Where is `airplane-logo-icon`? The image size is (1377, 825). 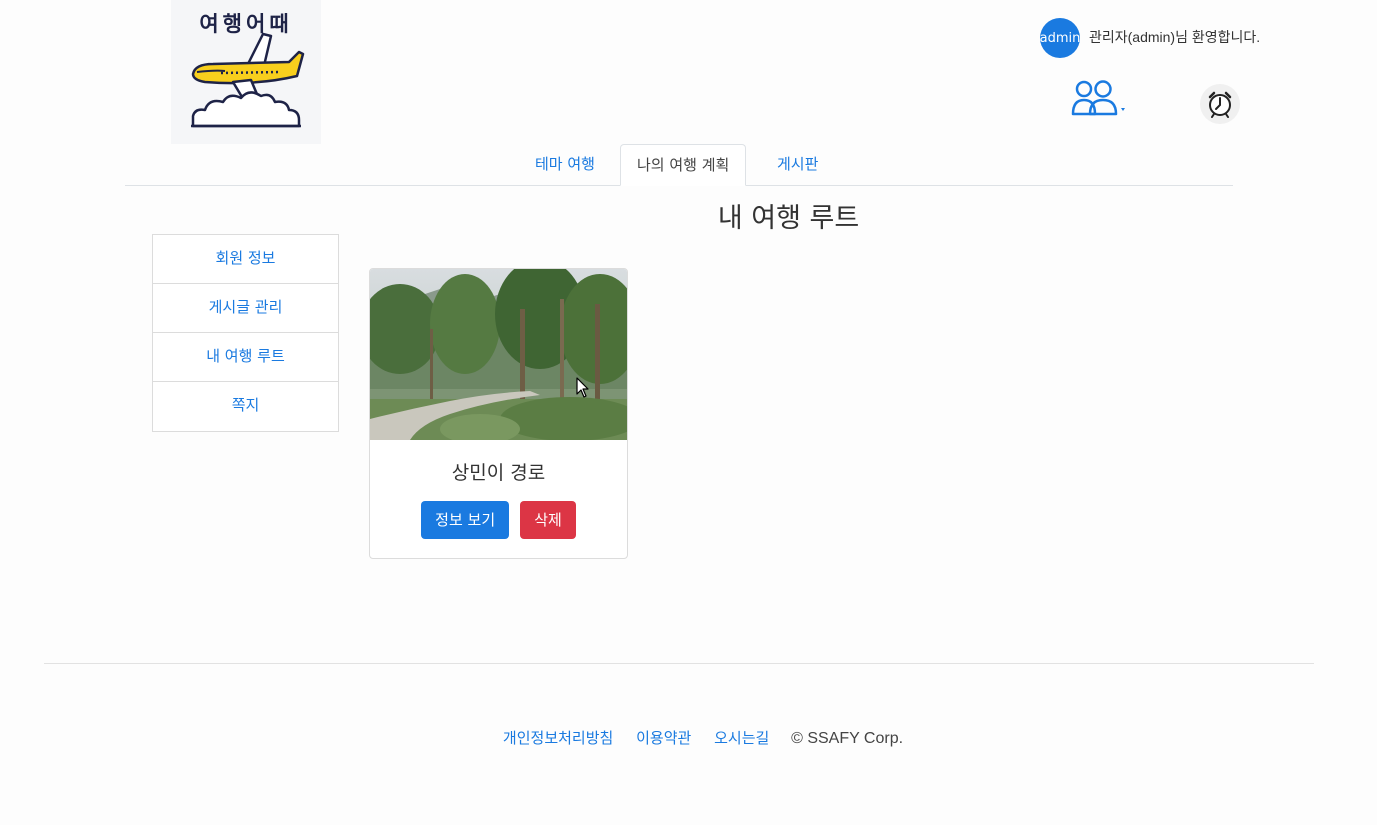
airplane-logo-icon is located at coordinates (248, 80).